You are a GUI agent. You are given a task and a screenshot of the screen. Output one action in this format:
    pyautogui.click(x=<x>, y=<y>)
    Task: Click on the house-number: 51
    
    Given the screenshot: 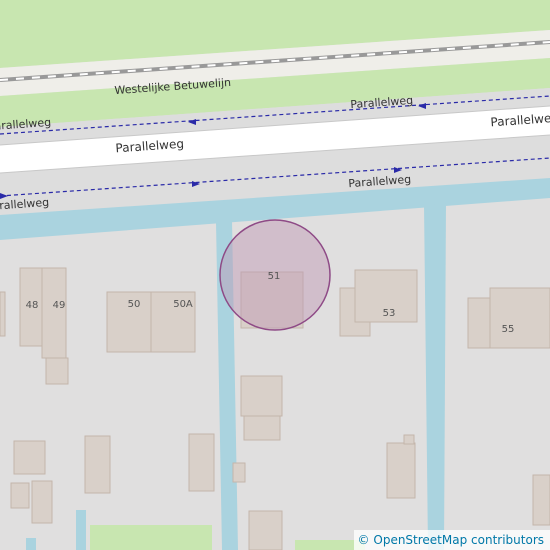 What is the action you would take?
    pyautogui.click(x=274, y=276)
    